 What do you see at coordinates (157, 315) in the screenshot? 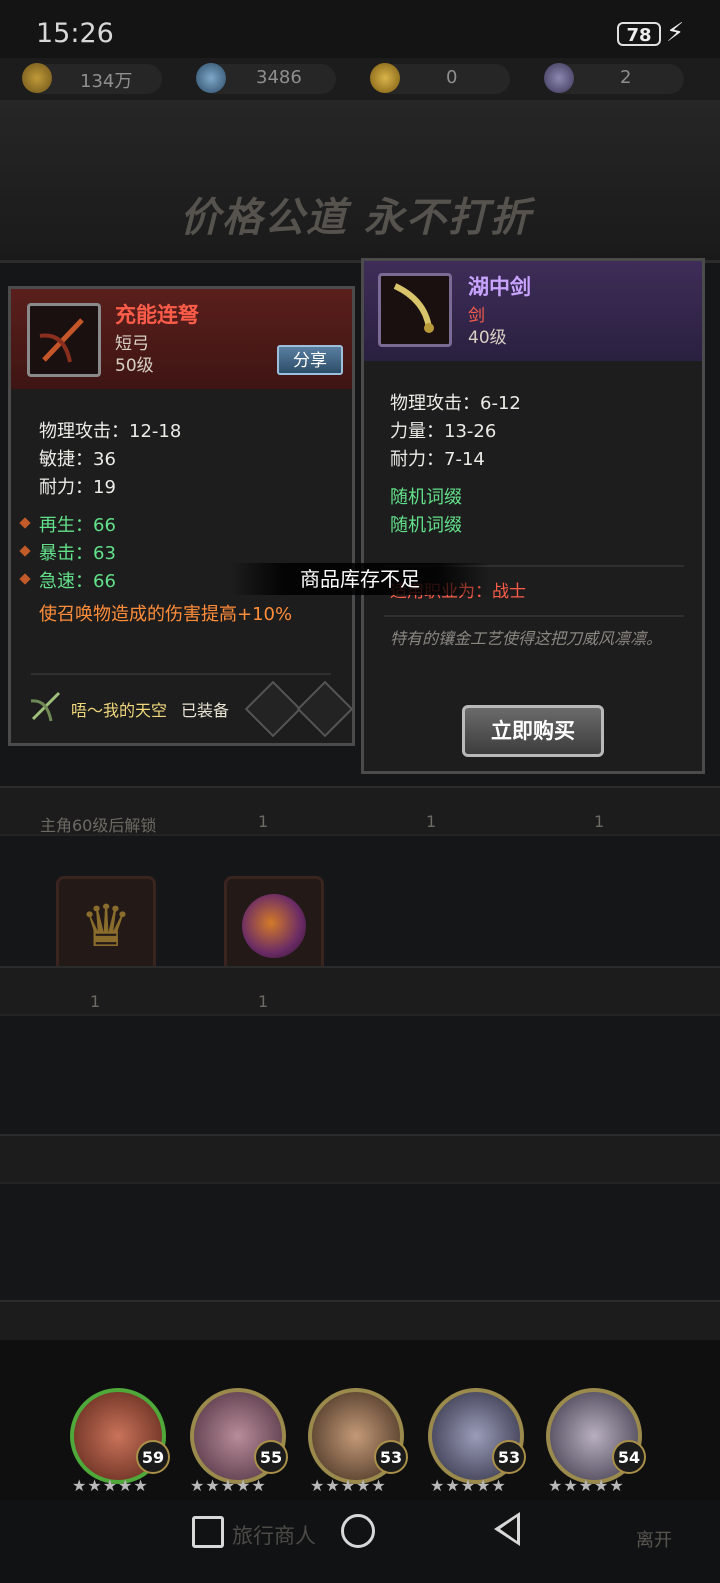
I see `equipped-item-name: 充能连弩` at bounding box center [157, 315].